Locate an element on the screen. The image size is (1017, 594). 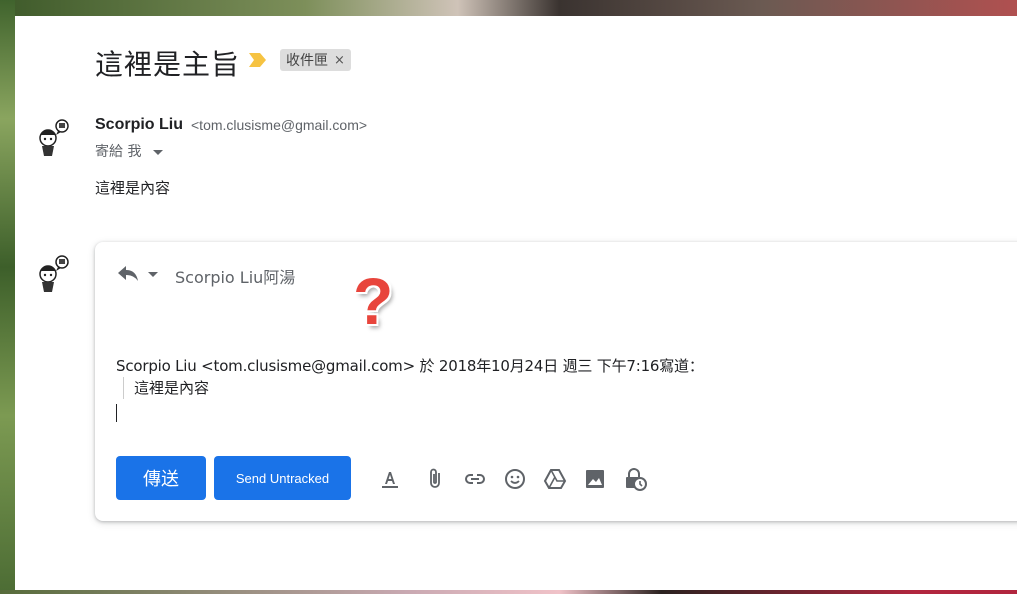
format-text-icon is located at coordinates (390, 479).